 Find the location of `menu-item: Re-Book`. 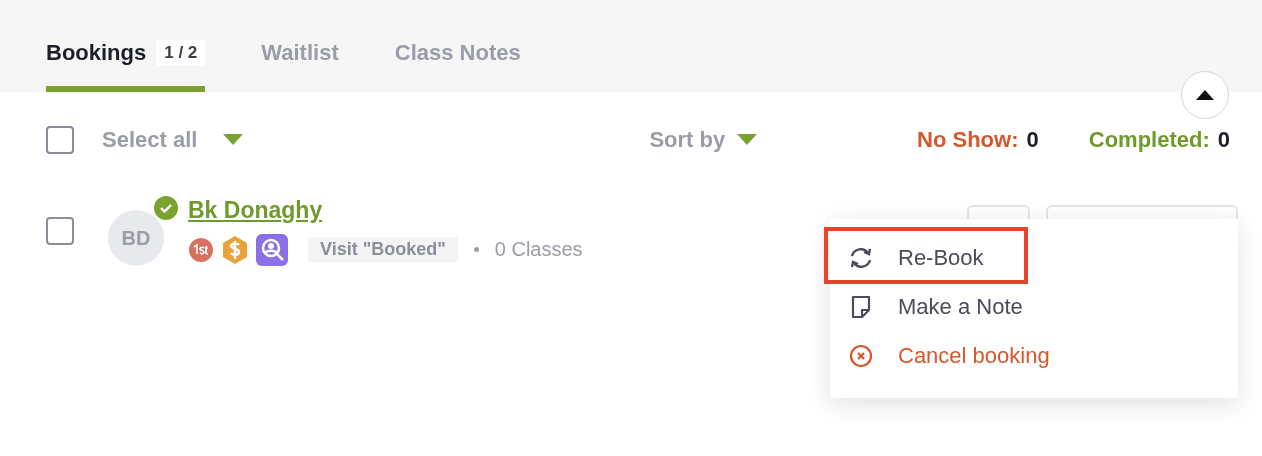

menu-item: Re-Book is located at coordinates (1034, 257).